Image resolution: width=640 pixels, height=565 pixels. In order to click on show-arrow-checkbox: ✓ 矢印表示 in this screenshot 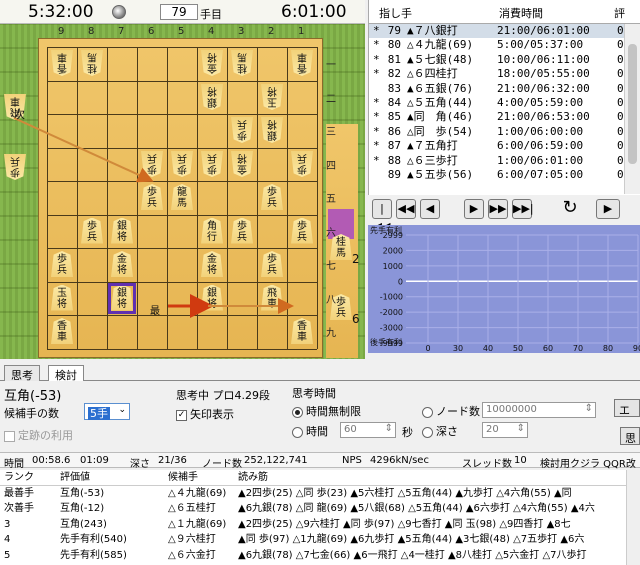, I will do `click(205, 414)`.